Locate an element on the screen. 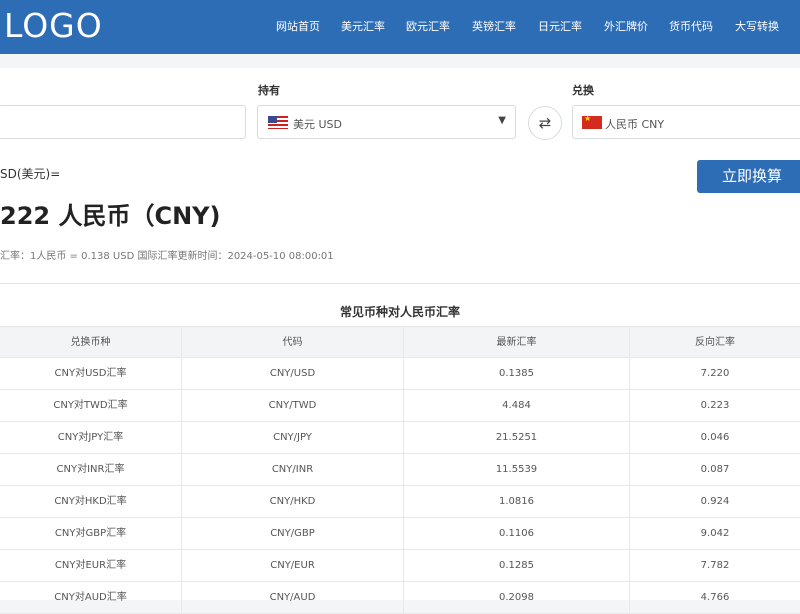 This screenshot has width=800, height=614. table-cell: 0.087 is located at coordinates (715, 469).